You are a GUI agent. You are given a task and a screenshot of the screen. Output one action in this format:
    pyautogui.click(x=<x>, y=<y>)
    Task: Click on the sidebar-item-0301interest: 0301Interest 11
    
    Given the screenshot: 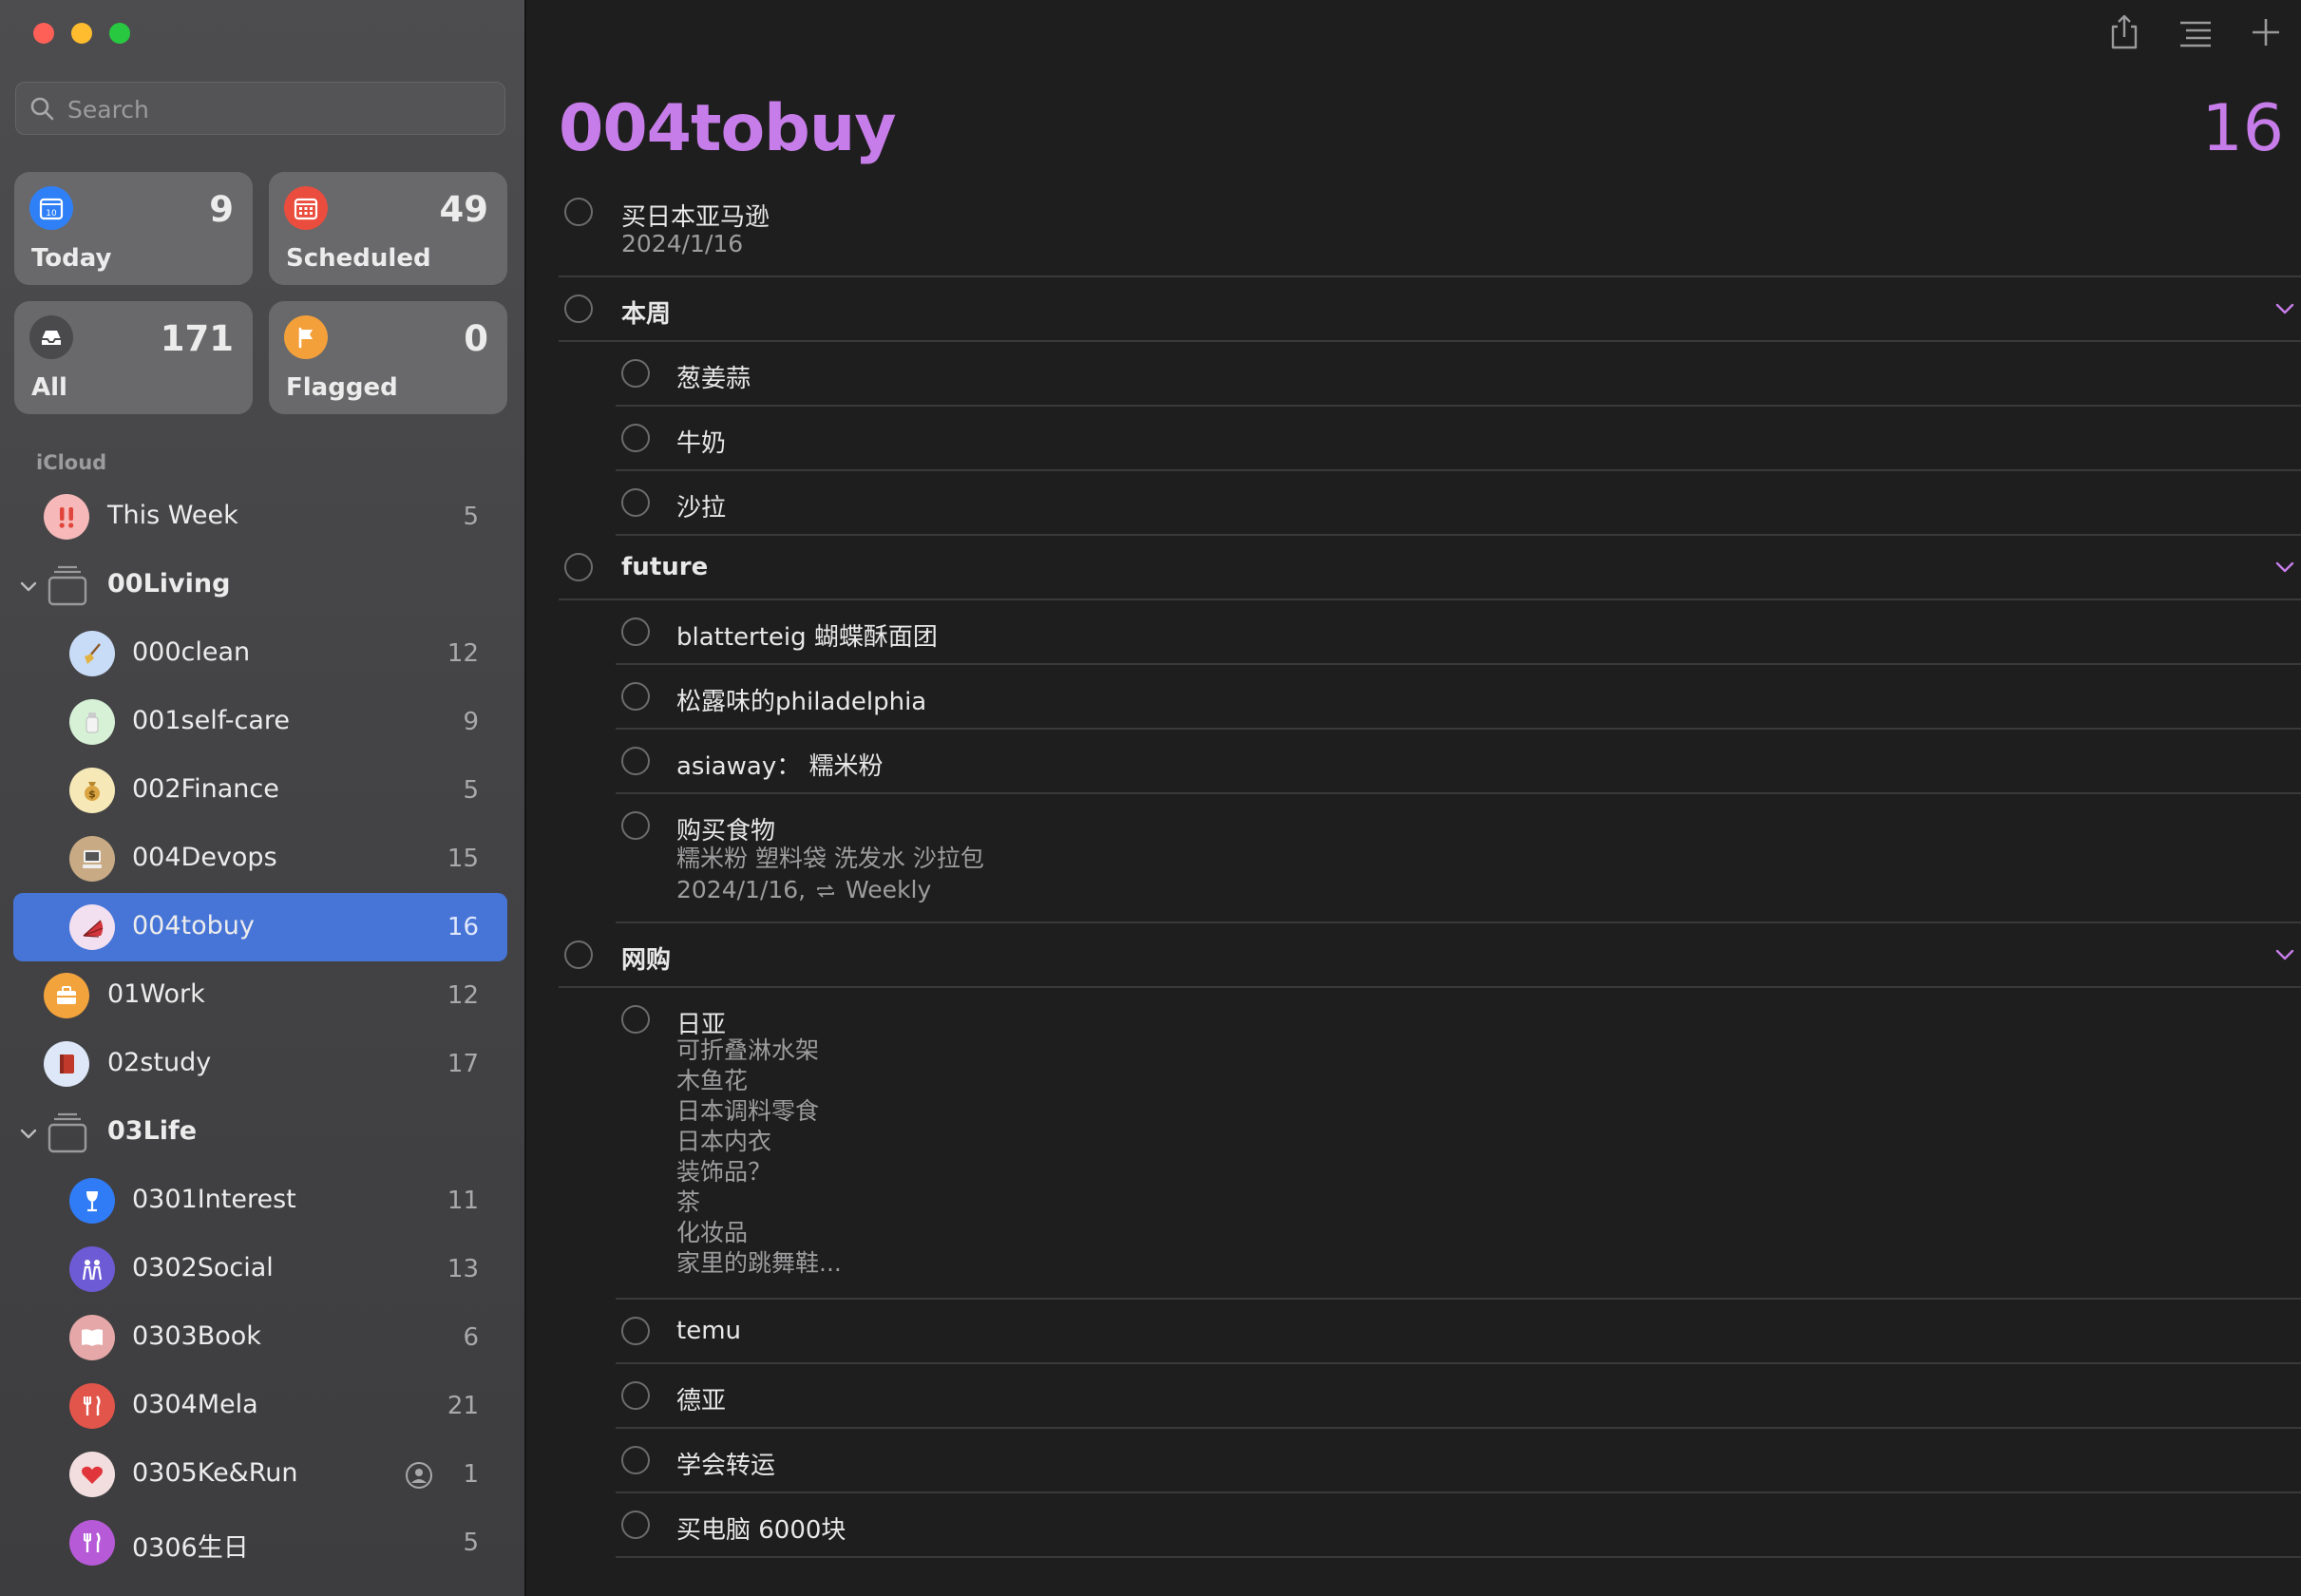 What is the action you would take?
    pyautogui.click(x=260, y=1201)
    